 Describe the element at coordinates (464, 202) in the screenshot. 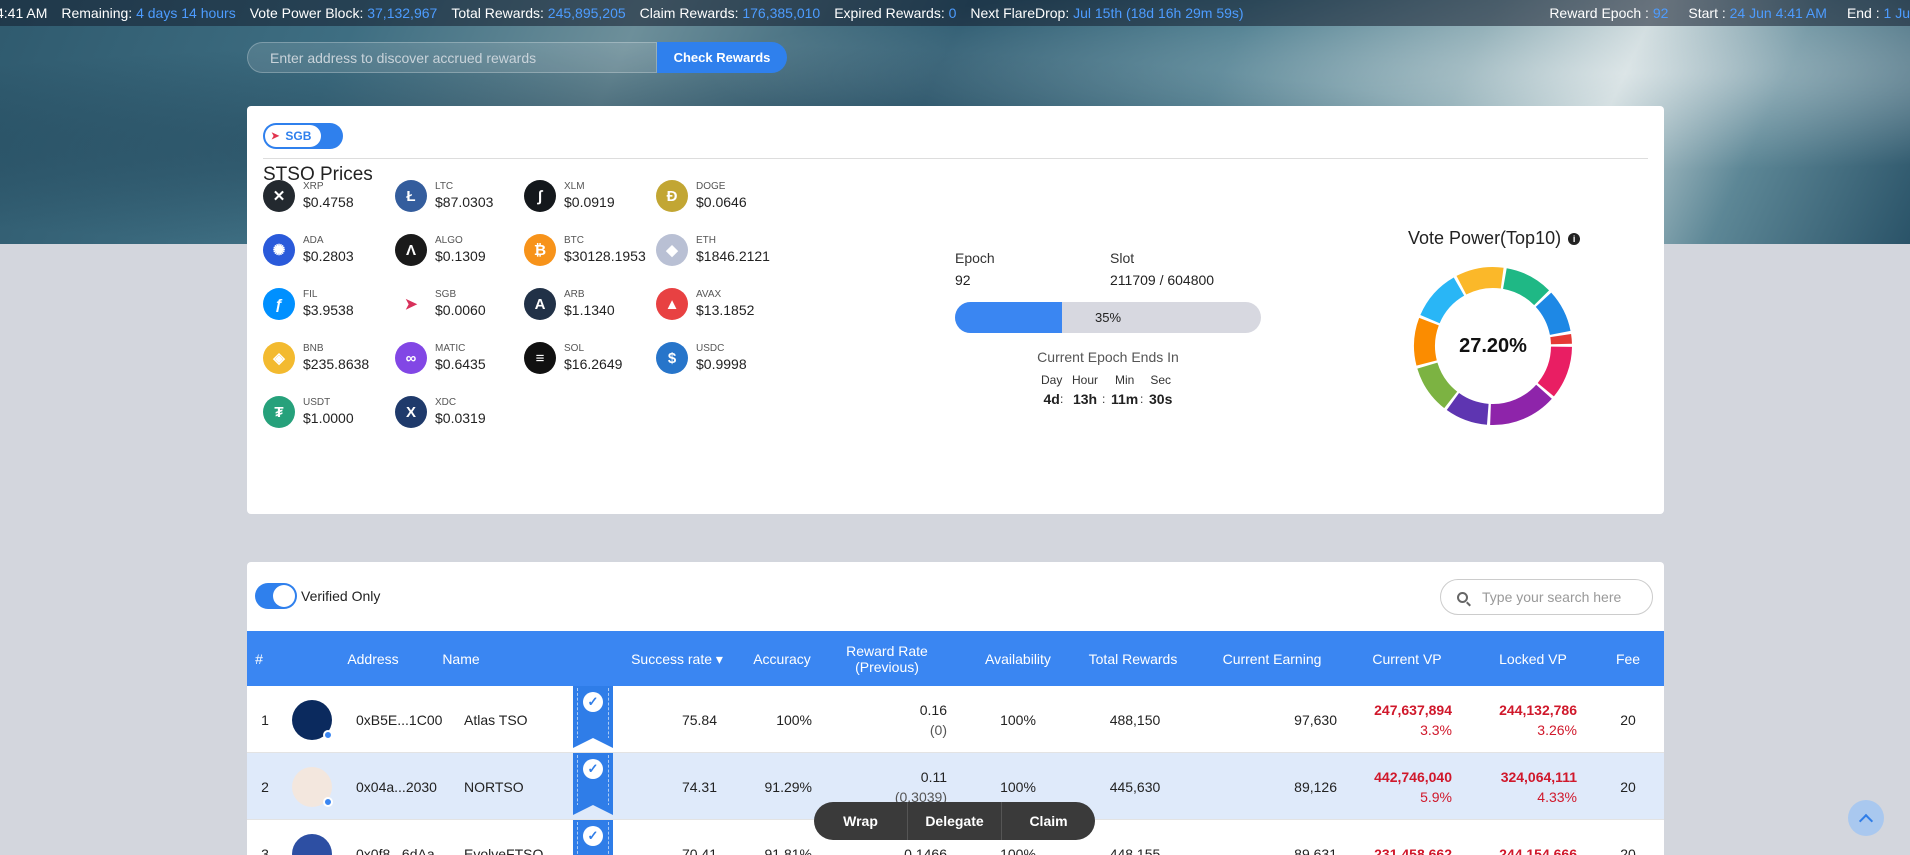

I see `coin-price: $87.0303` at that location.